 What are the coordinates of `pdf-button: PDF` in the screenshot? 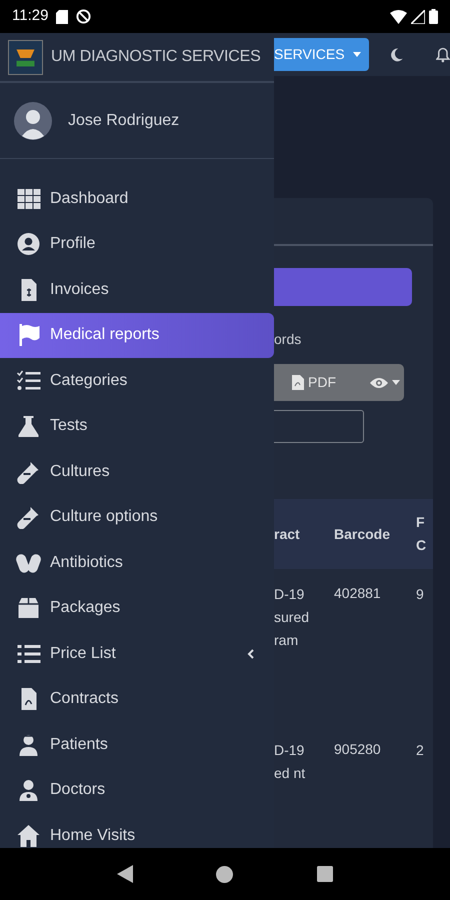 It's located at (314, 382).